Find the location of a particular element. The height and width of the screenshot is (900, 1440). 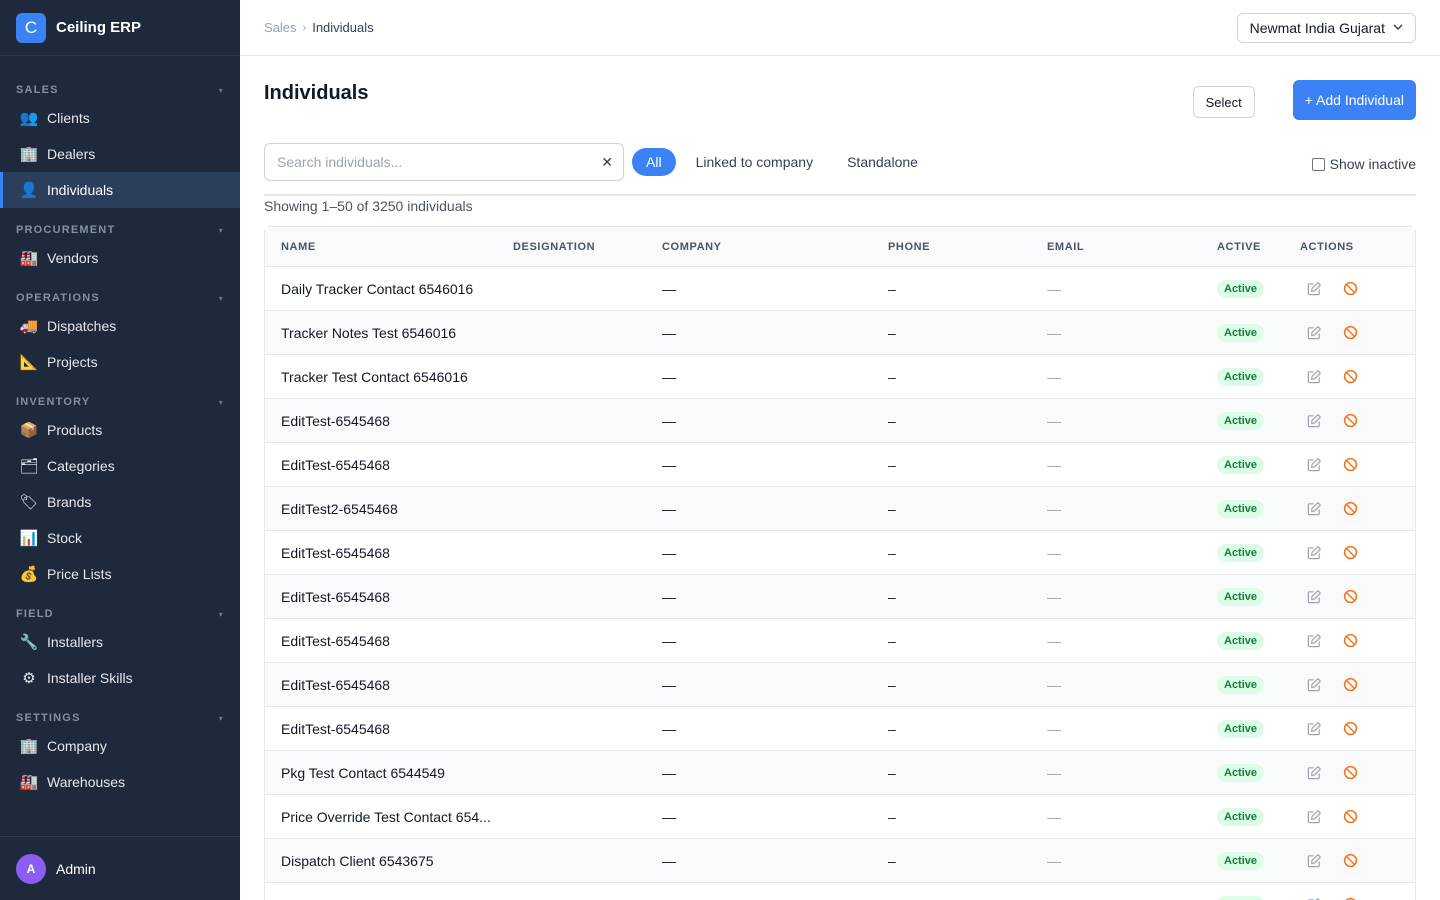

cell-name: Pkg Test Contact 6544549 is located at coordinates (389, 773).